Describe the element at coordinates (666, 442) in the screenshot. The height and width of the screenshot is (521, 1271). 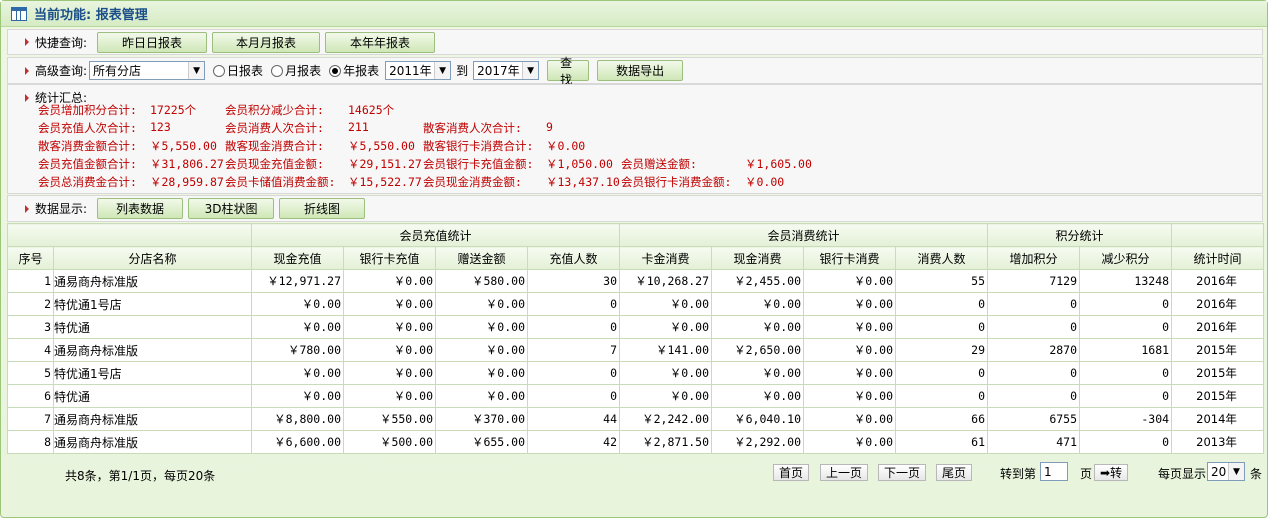
I see `table-cell: ￥2,871.50` at that location.